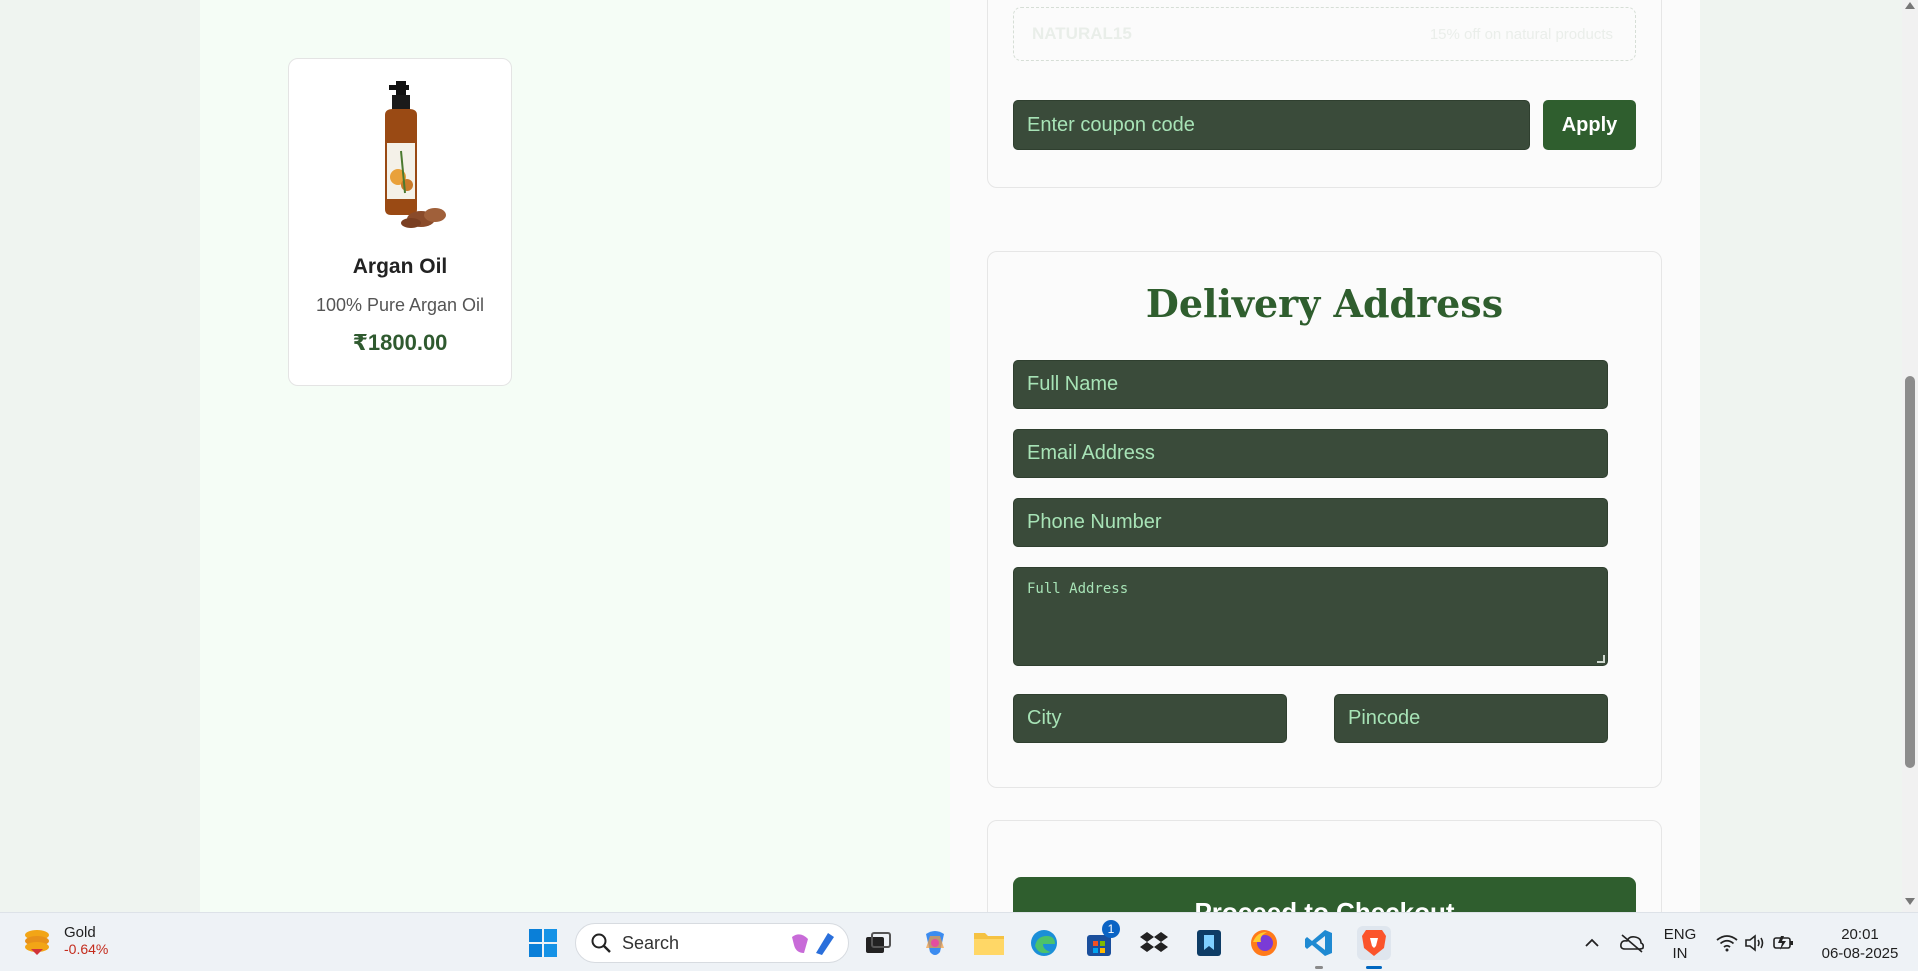 This screenshot has width=1918, height=971. What do you see at coordinates (1324, 303) in the screenshot?
I see `delivery-address-title: Delivery Address` at bounding box center [1324, 303].